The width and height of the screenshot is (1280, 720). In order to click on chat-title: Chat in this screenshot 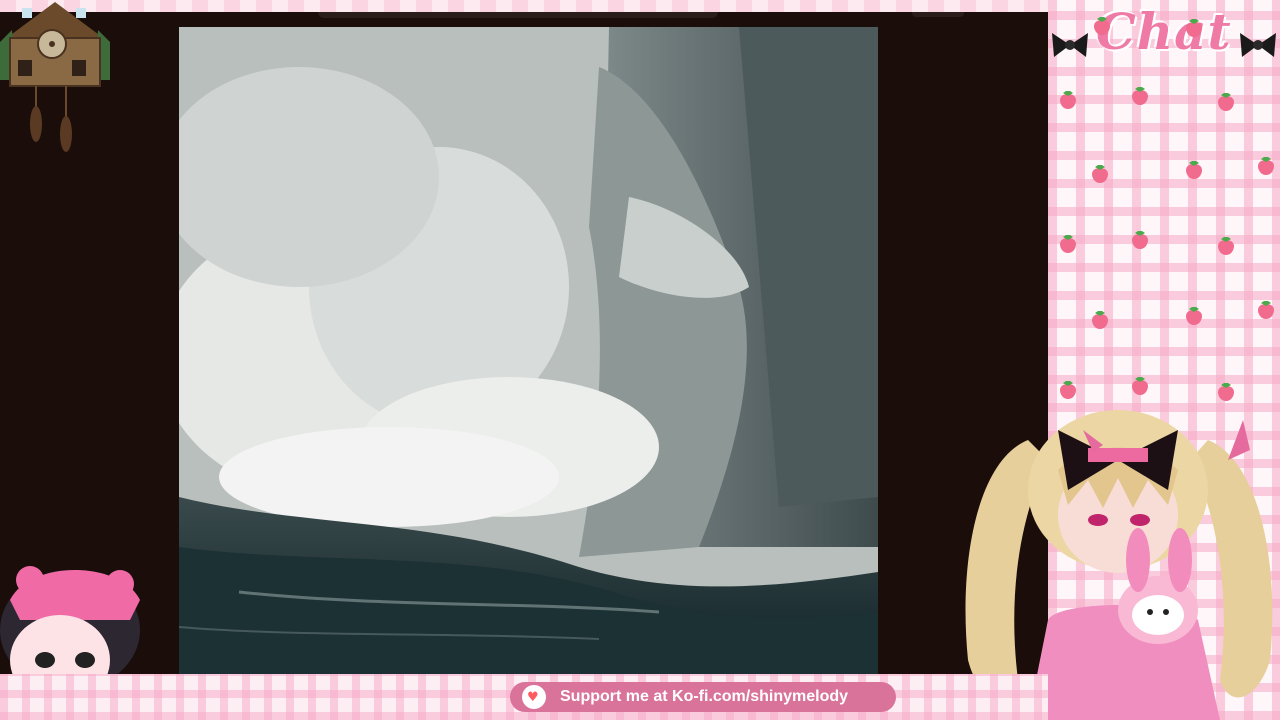, I will do `click(1164, 31)`.